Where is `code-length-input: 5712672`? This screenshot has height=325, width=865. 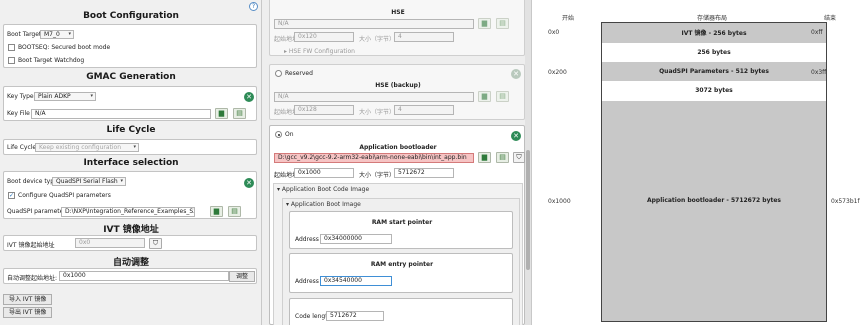
code-length-input: 5712672 is located at coordinates (355, 316).